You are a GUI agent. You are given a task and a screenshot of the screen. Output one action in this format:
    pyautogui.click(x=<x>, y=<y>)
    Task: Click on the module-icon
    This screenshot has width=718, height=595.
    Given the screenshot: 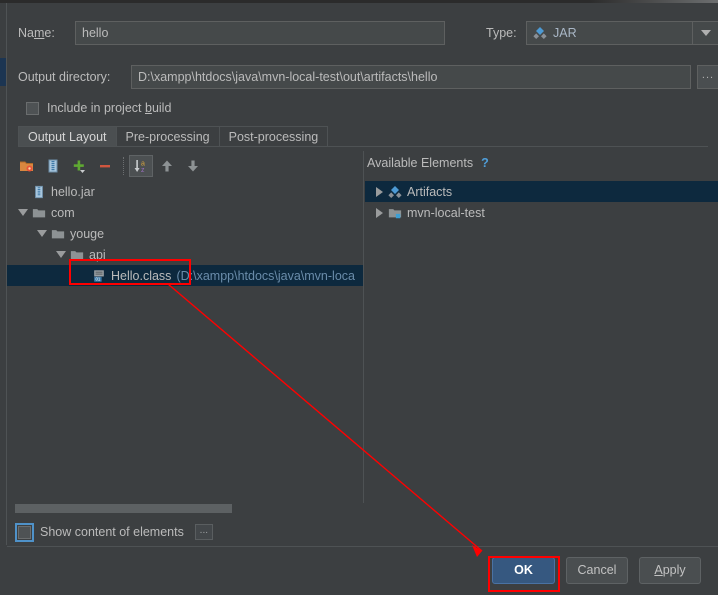 What is the action you would take?
    pyautogui.click(x=395, y=213)
    